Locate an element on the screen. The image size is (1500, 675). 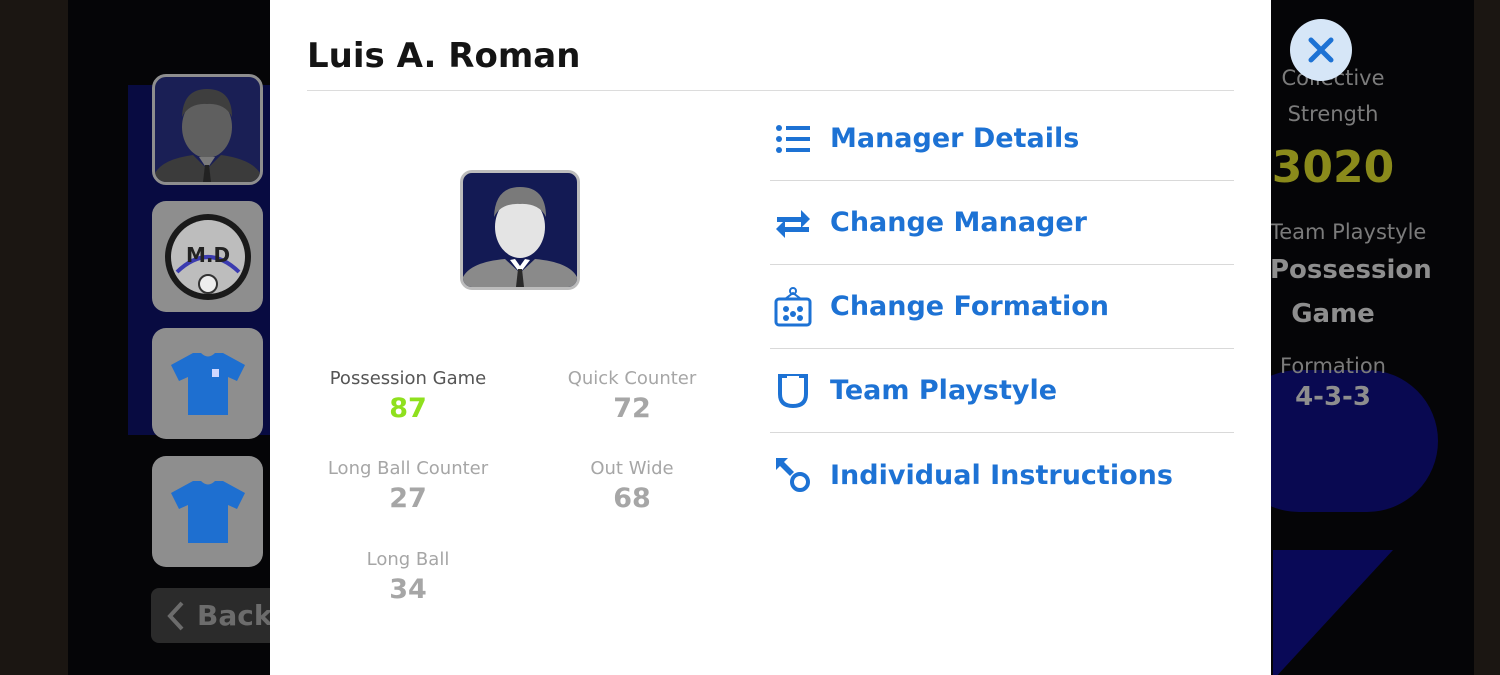
stat-possession-game: Possession Game 87 is located at coordinates (408, 396).